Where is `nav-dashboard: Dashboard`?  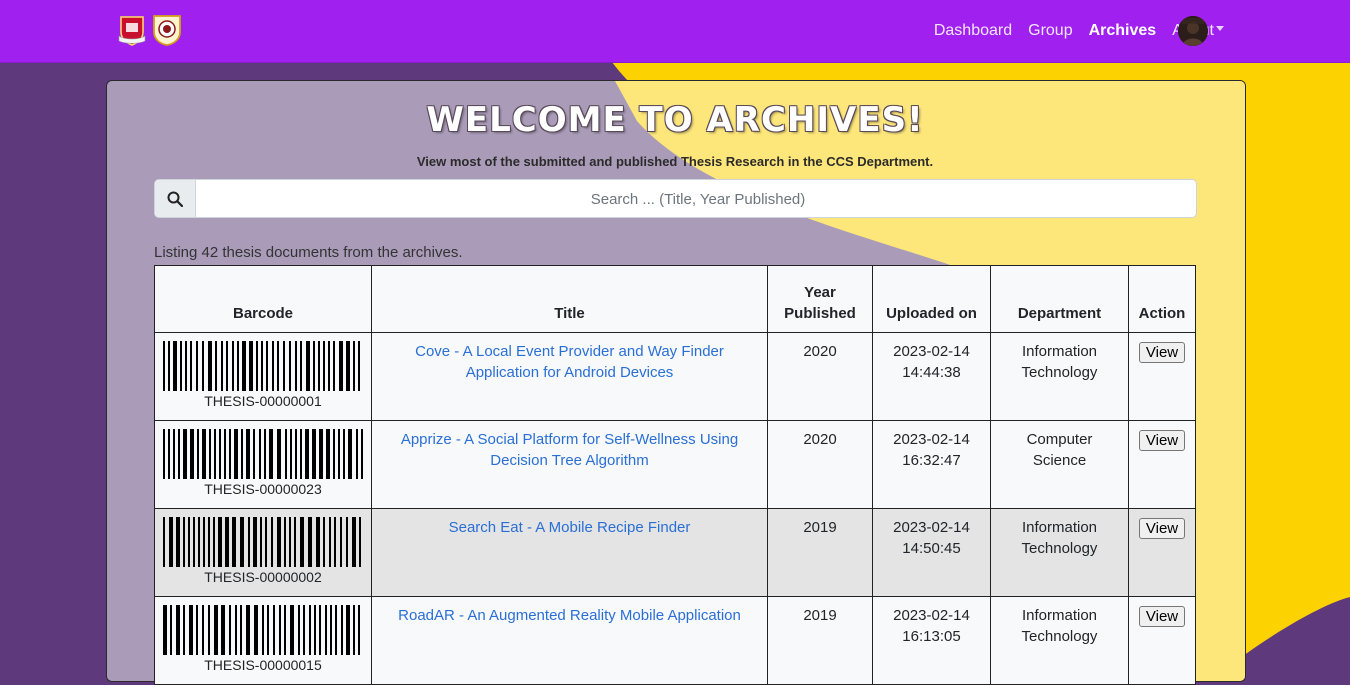
nav-dashboard: Dashboard is located at coordinates (973, 31).